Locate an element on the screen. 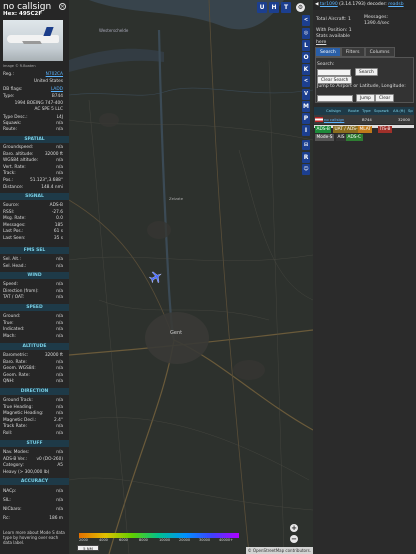 This screenshot has width=416, height=554. altitude-value: 32000 ft is located at coordinates (53, 355).